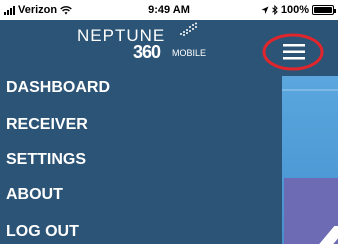  What do you see at coordinates (324, 10) in the screenshot?
I see `battery-icon` at bounding box center [324, 10].